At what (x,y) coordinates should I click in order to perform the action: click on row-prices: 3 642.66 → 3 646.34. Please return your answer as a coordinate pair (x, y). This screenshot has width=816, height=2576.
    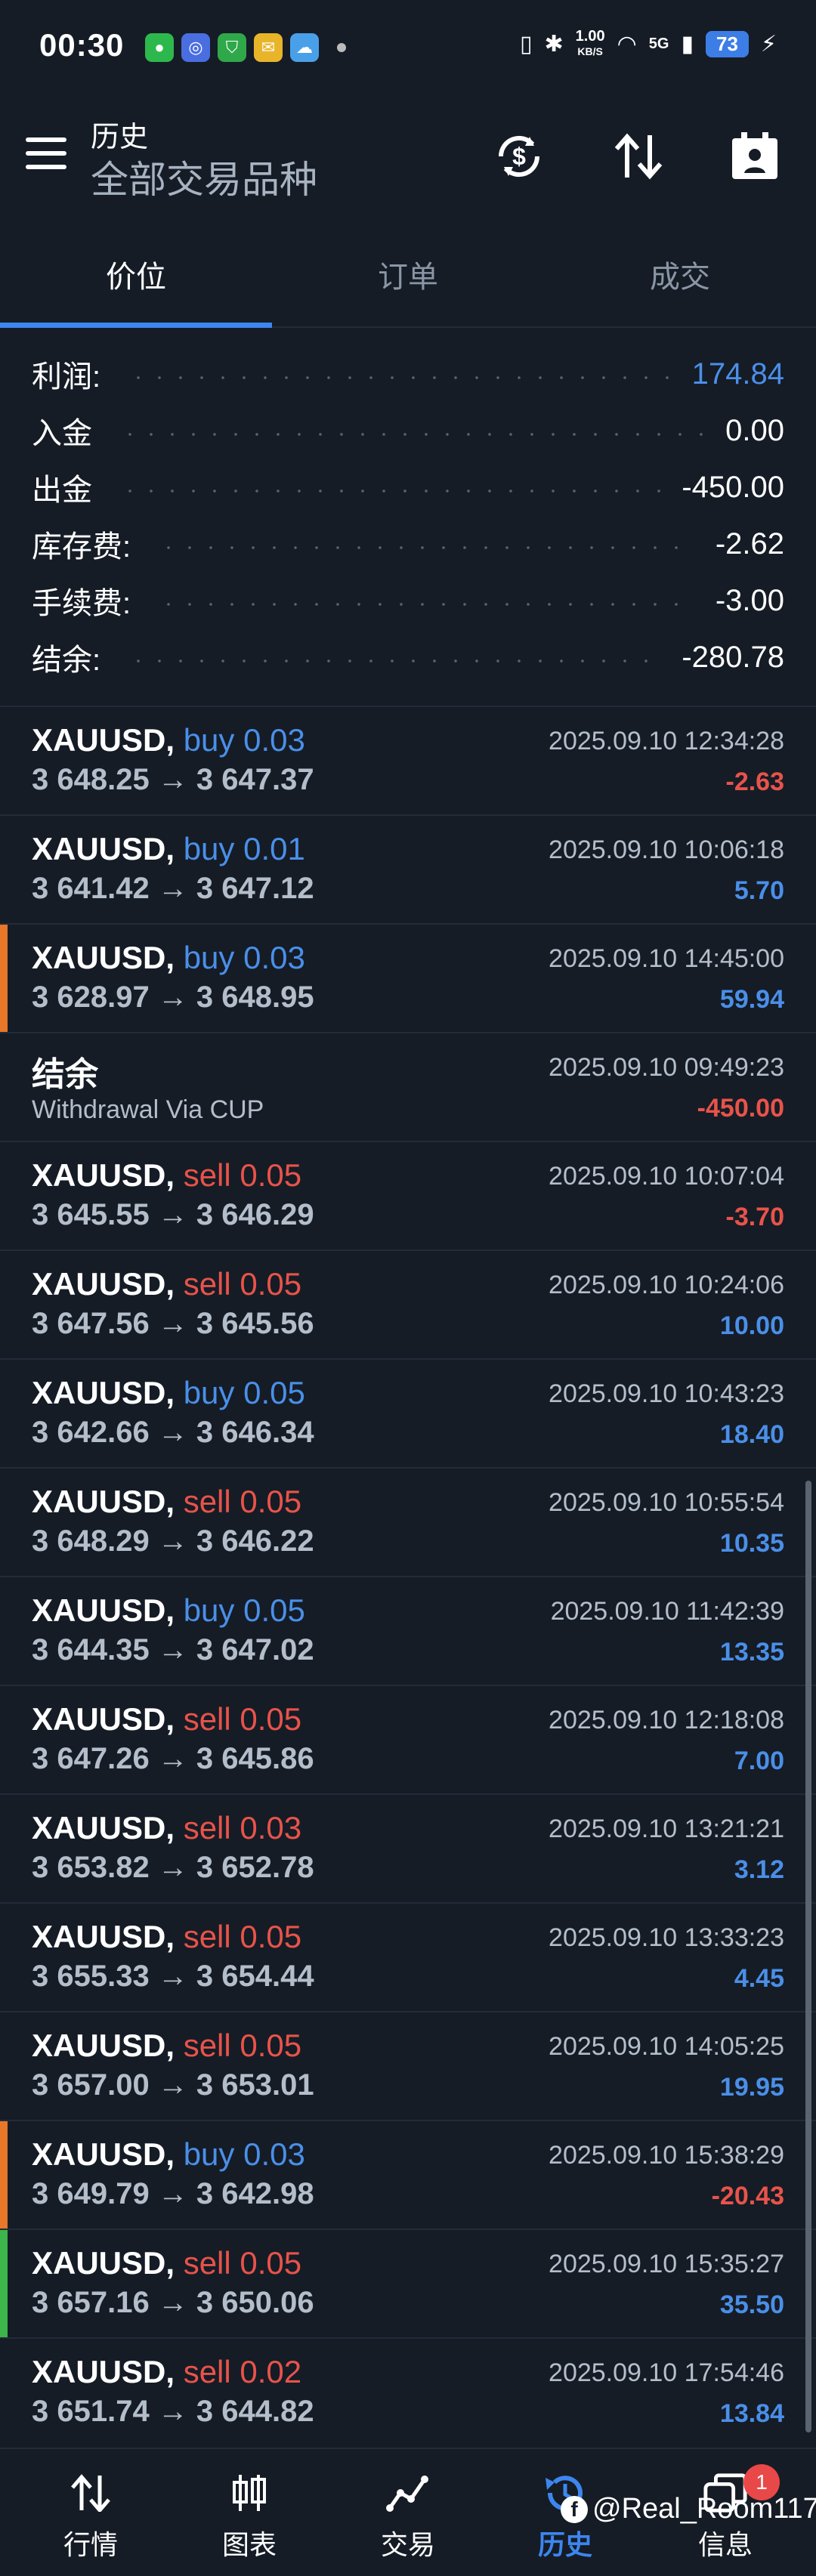
    Looking at the image, I should click on (173, 1432).